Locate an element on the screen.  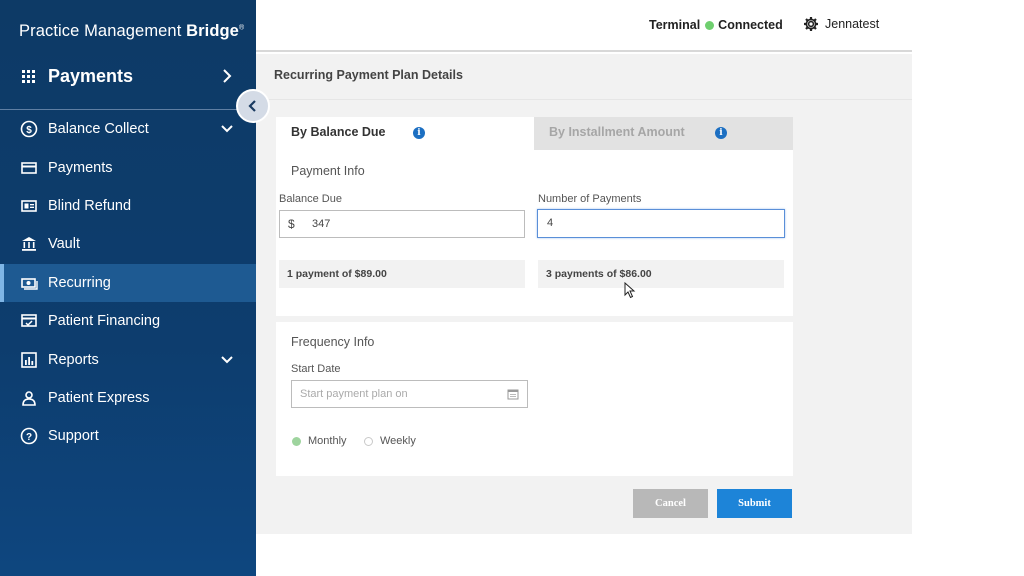
number-of-payments-input: 4 is located at coordinates (661, 223).